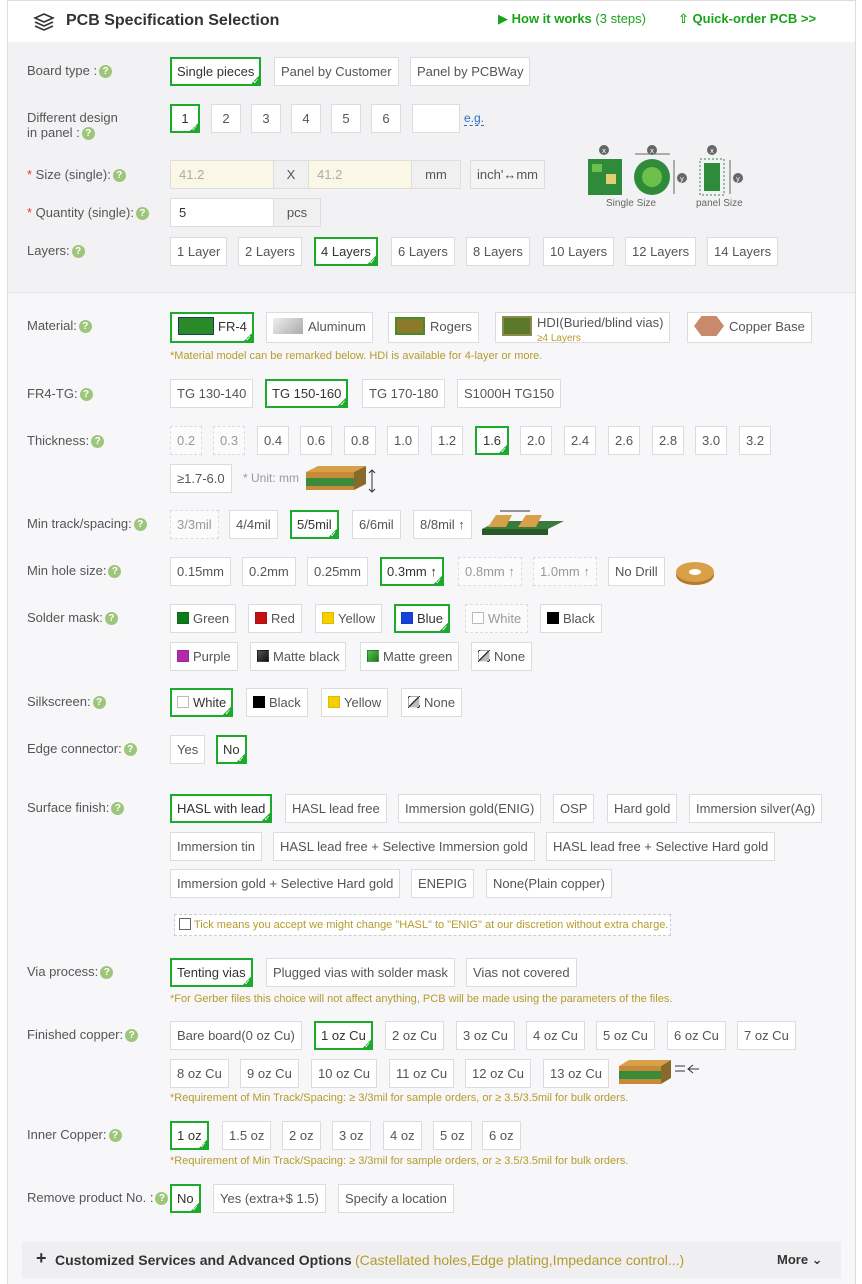 The width and height of the screenshot is (862, 1284). I want to click on layer-option-14: 14 Layers, so click(743, 251).